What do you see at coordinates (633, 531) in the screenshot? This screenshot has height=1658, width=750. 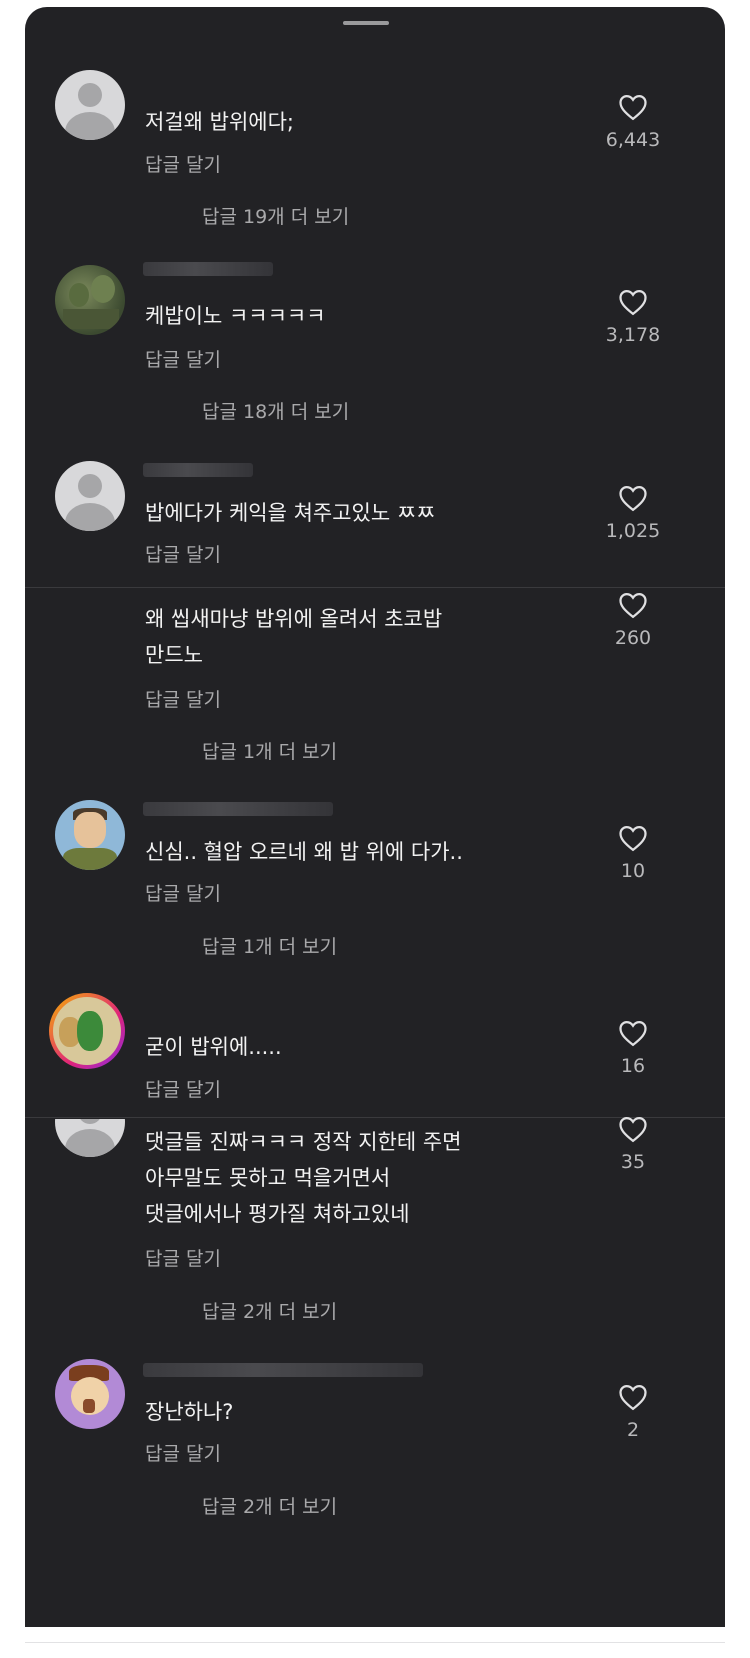 I see `like-count: 1,025` at bounding box center [633, 531].